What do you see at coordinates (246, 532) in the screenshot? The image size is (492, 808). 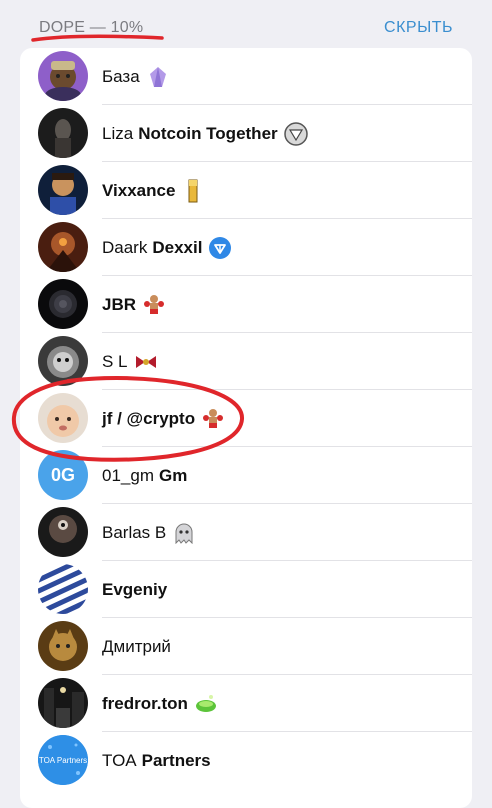 I see `list-item: Barlas B` at bounding box center [246, 532].